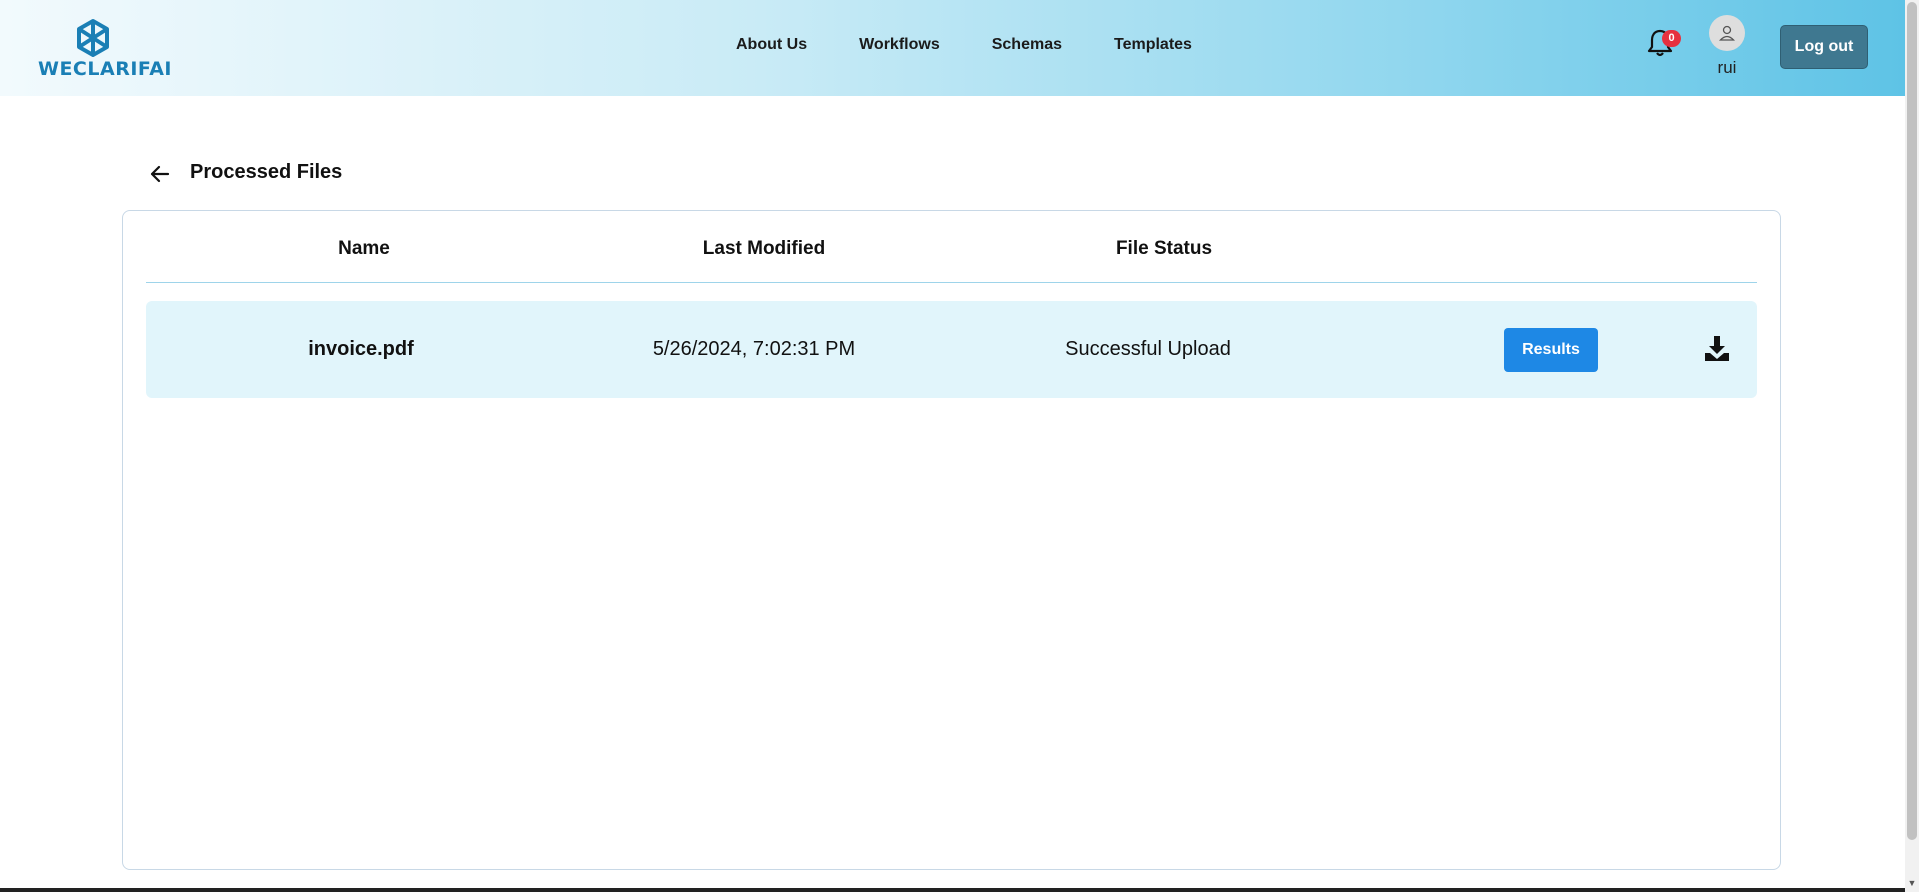 Image resolution: width=1919 pixels, height=892 pixels. I want to click on back-button, so click(160, 174).